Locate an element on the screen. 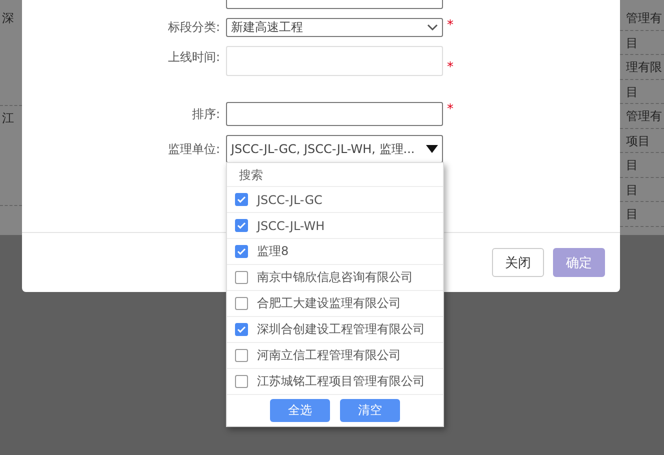  close-button: 关闭 is located at coordinates (518, 262).